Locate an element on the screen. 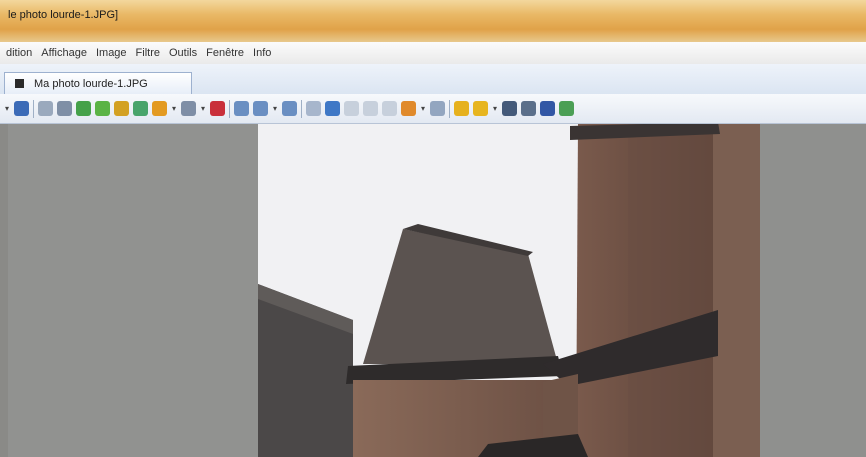  print-icon is located at coordinates (528, 108).